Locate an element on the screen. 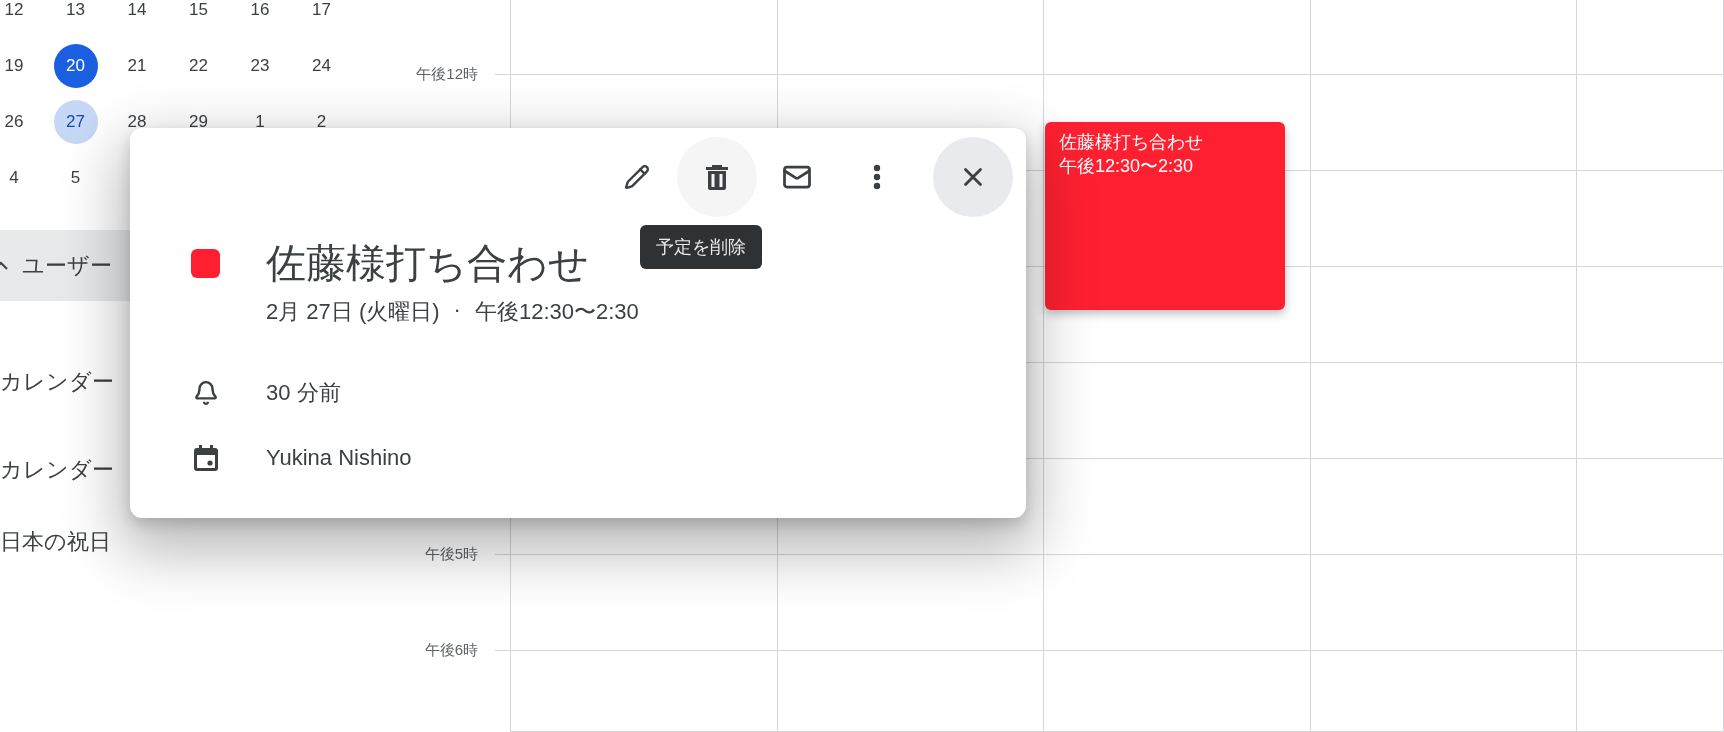 The height and width of the screenshot is (732, 1724). time-label: 午後12時 is located at coordinates (447, 74).